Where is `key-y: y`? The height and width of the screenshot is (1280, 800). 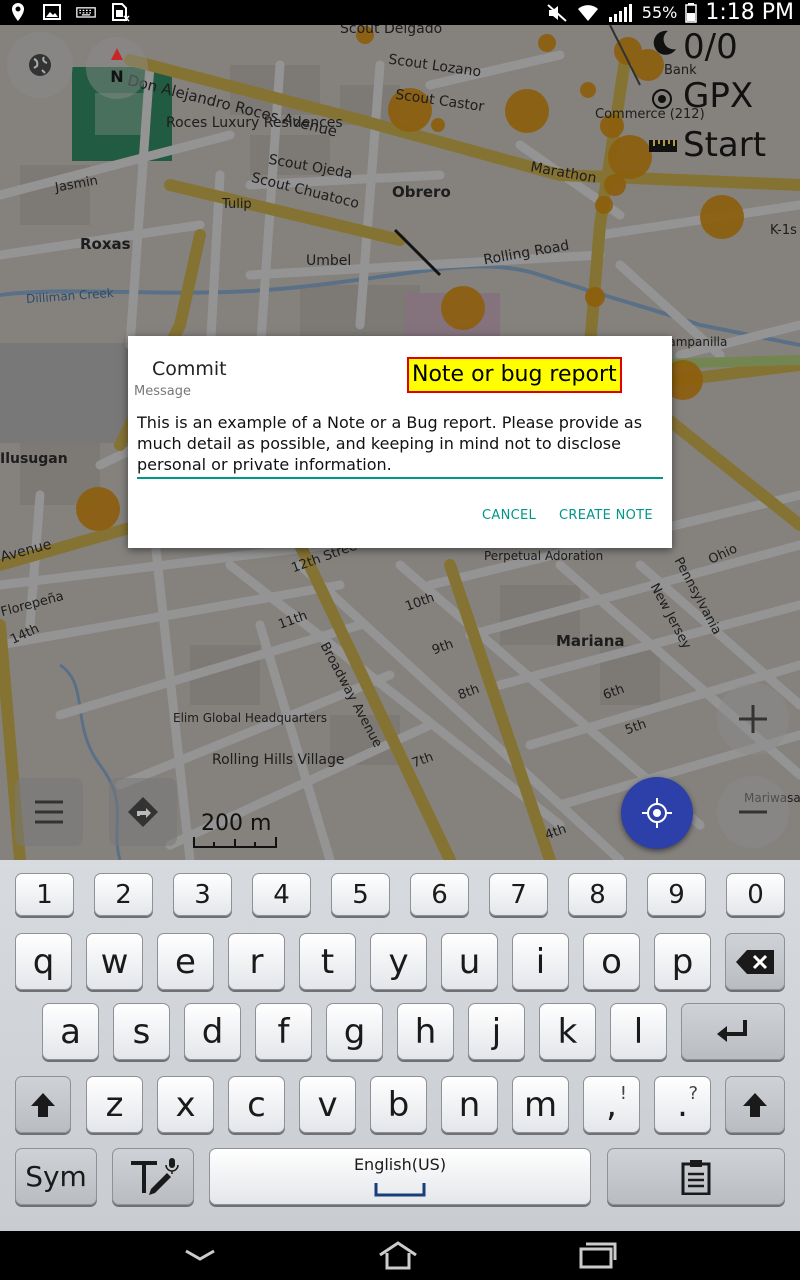
key-y: y is located at coordinates (398, 961).